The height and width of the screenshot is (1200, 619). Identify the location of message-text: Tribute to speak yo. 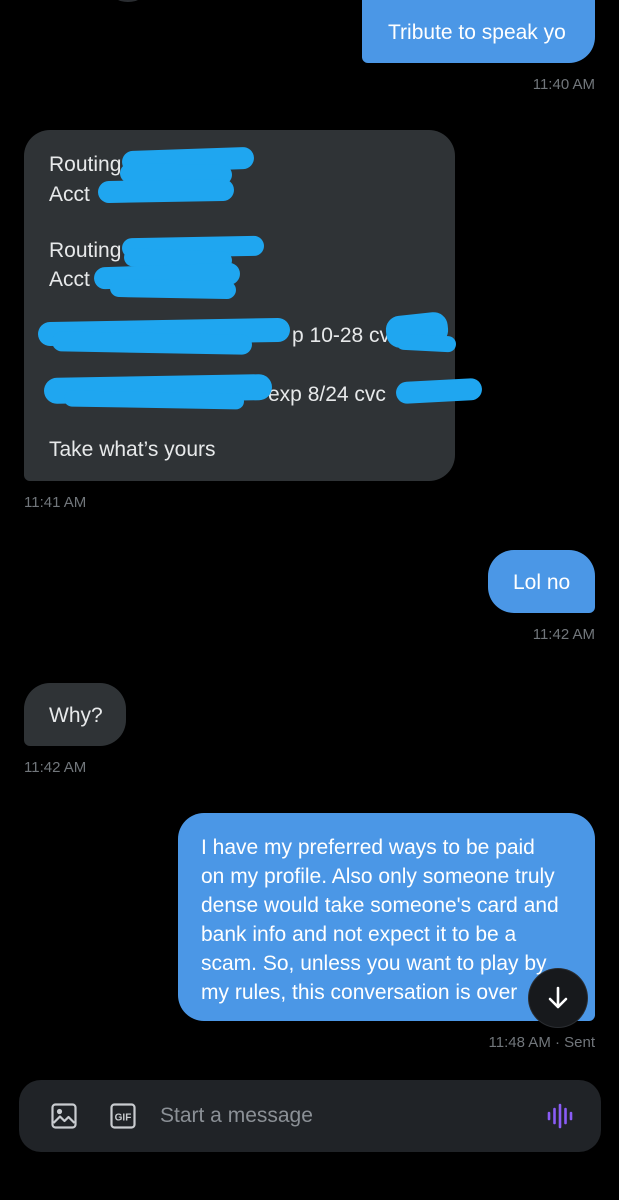
(477, 32).